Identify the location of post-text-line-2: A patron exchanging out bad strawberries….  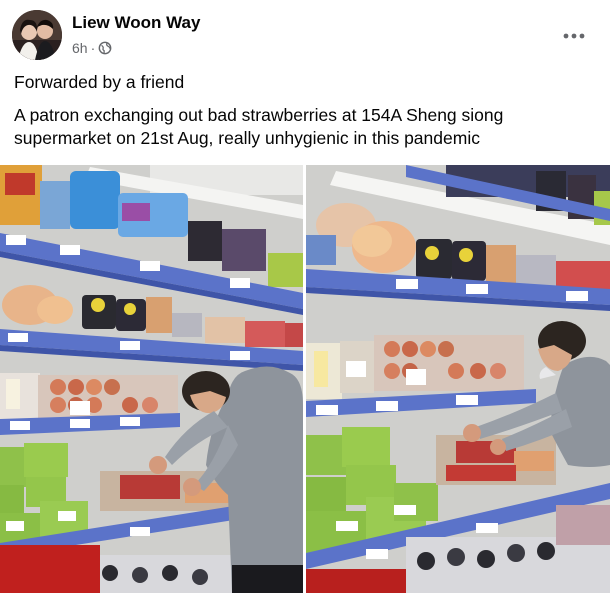
(259, 126).